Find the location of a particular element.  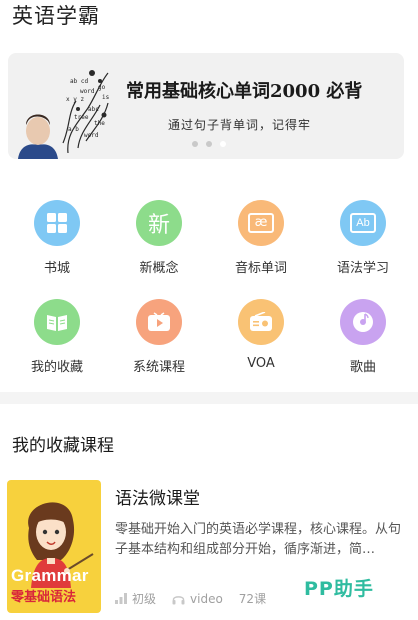

menu-item-label: 我的收藏 is located at coordinates (56, 367).